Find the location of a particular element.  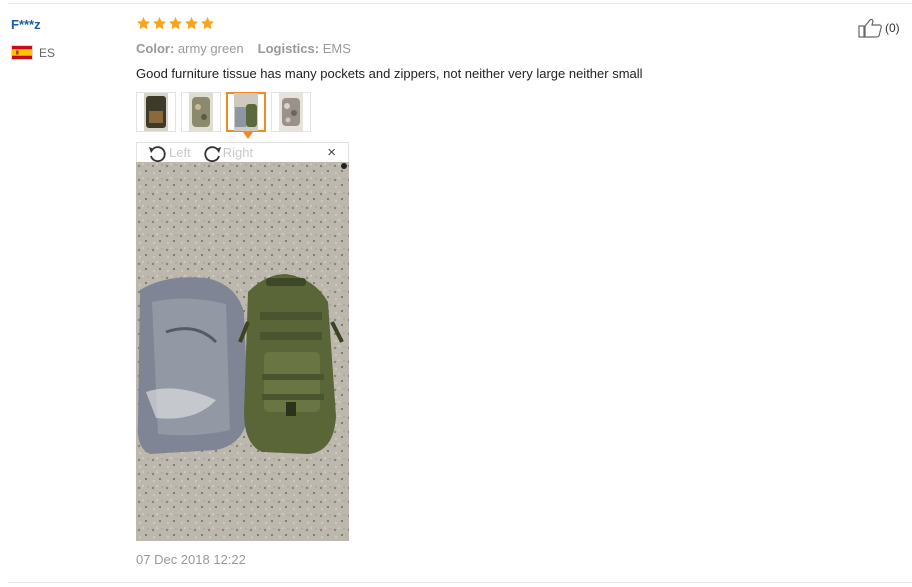

rotate-left-button: Left is located at coordinates (169, 153).